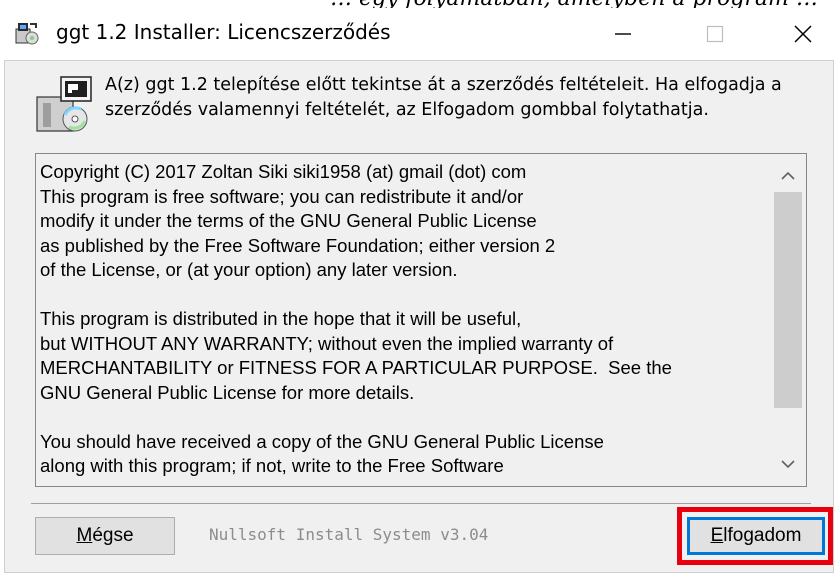 This screenshot has height=577, width=838. Describe the element at coordinates (717, 535) in the screenshot. I see `accept-mnemonic: E` at that location.